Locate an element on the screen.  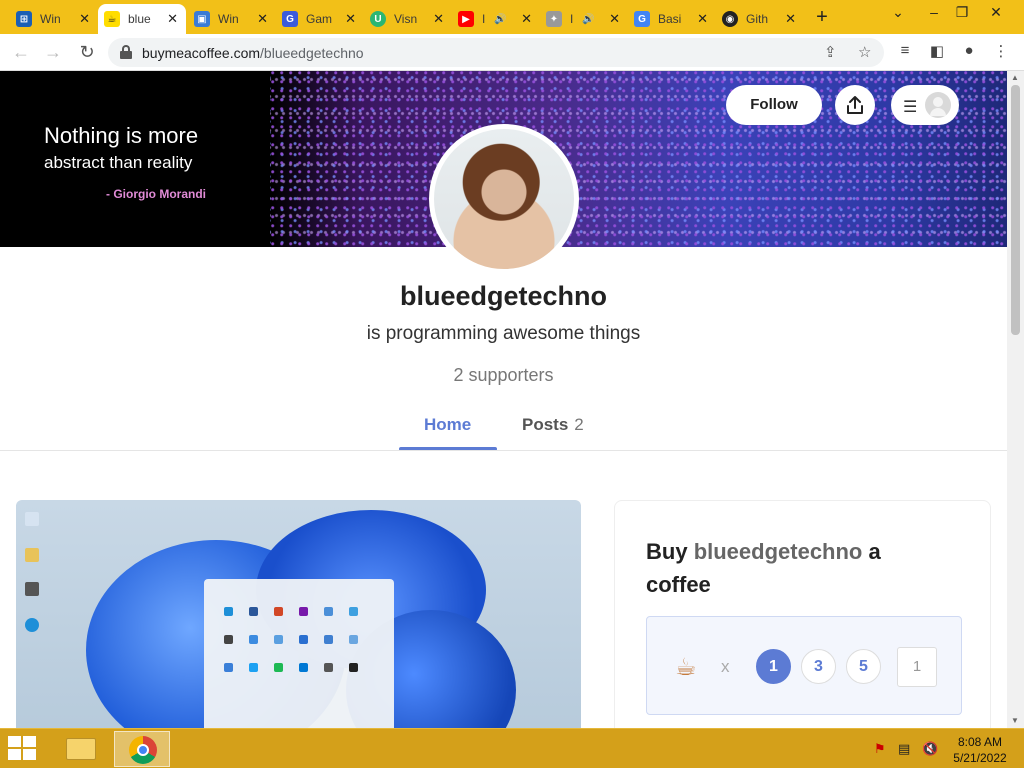
quote-author: - Giorgio Morandi is located at coordinates (156, 194).